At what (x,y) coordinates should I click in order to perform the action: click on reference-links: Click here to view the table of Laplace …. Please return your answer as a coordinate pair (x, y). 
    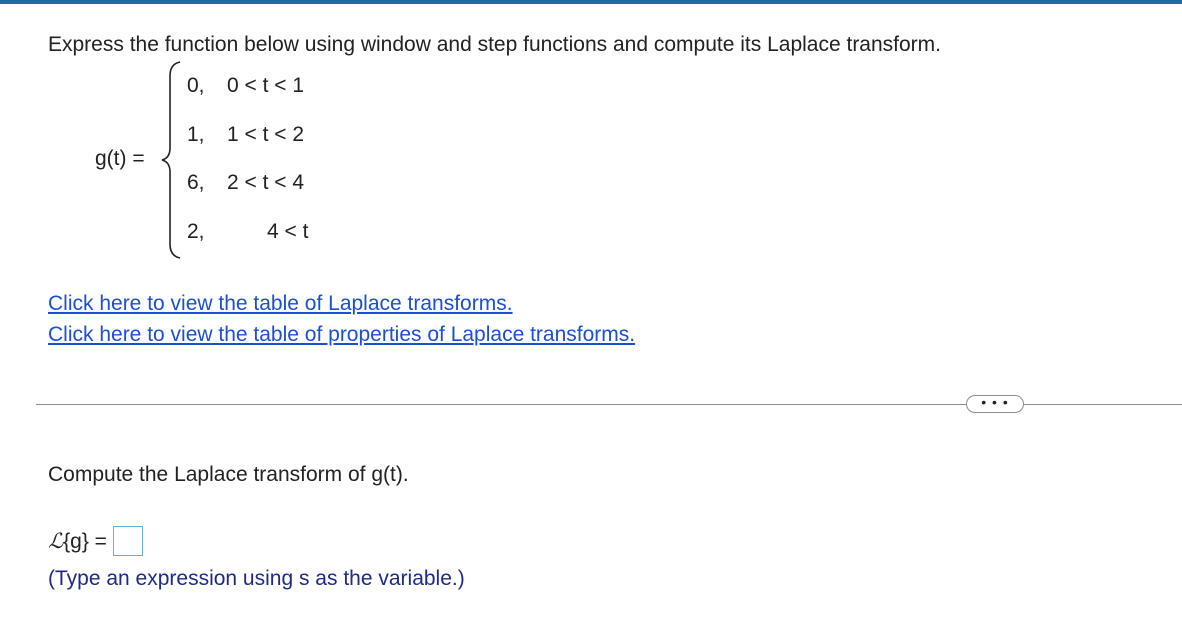
    Looking at the image, I should click on (341, 319).